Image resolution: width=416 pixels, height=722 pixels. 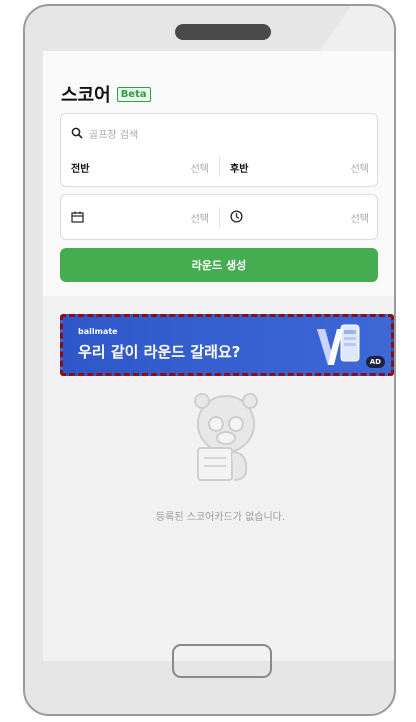 I want to click on create-round-button: 라운드 생성, so click(x=219, y=265).